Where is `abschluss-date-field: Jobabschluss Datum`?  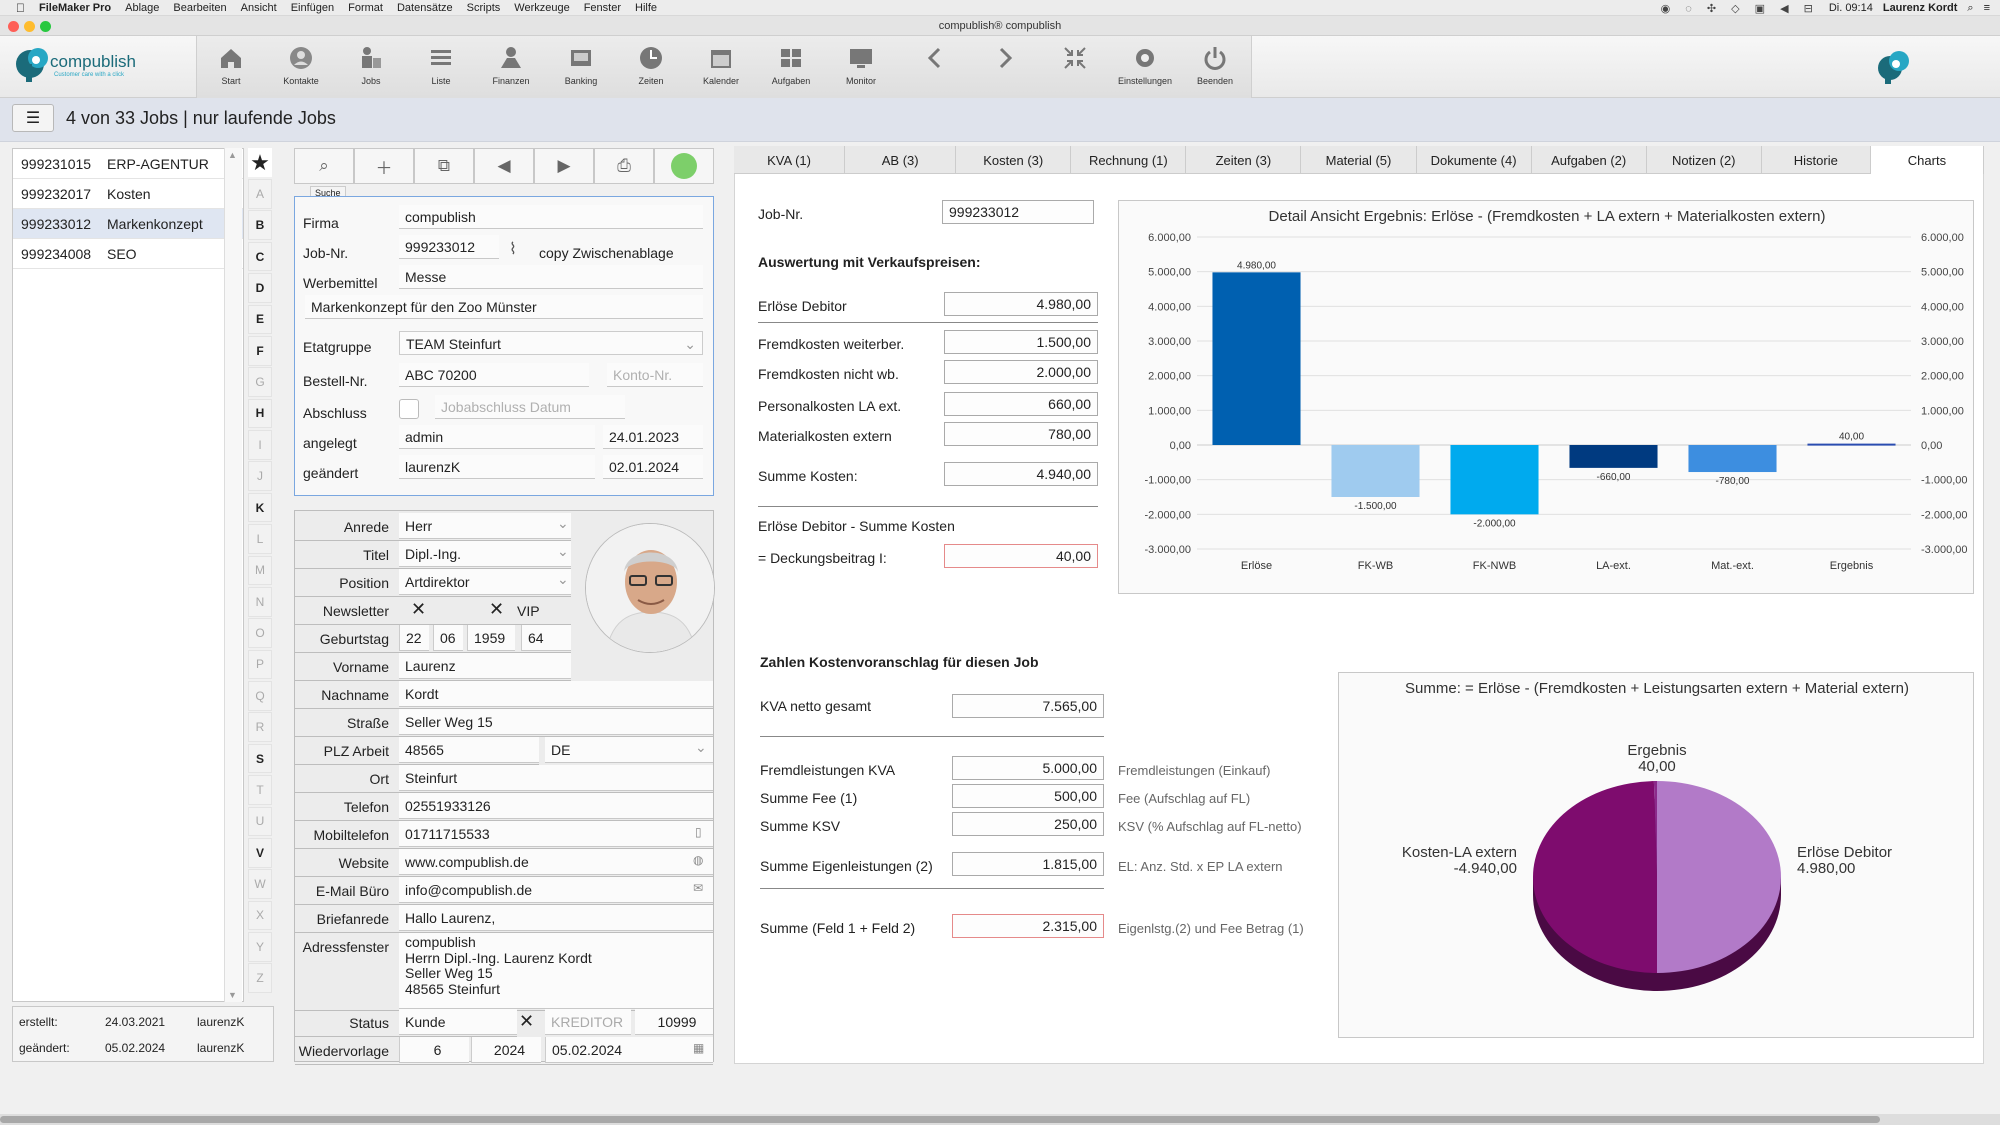 abschluss-date-field: Jobabschluss Datum is located at coordinates (530, 407).